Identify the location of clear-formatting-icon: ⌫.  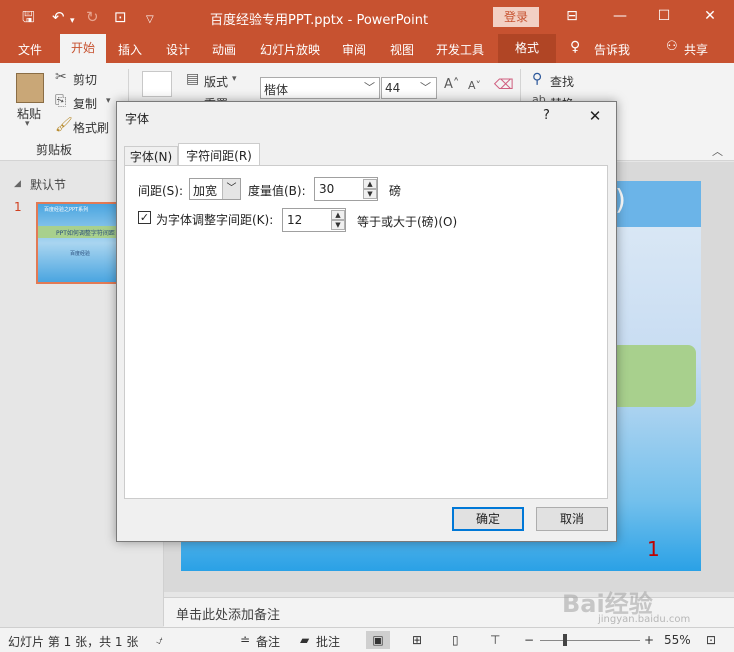
(504, 85).